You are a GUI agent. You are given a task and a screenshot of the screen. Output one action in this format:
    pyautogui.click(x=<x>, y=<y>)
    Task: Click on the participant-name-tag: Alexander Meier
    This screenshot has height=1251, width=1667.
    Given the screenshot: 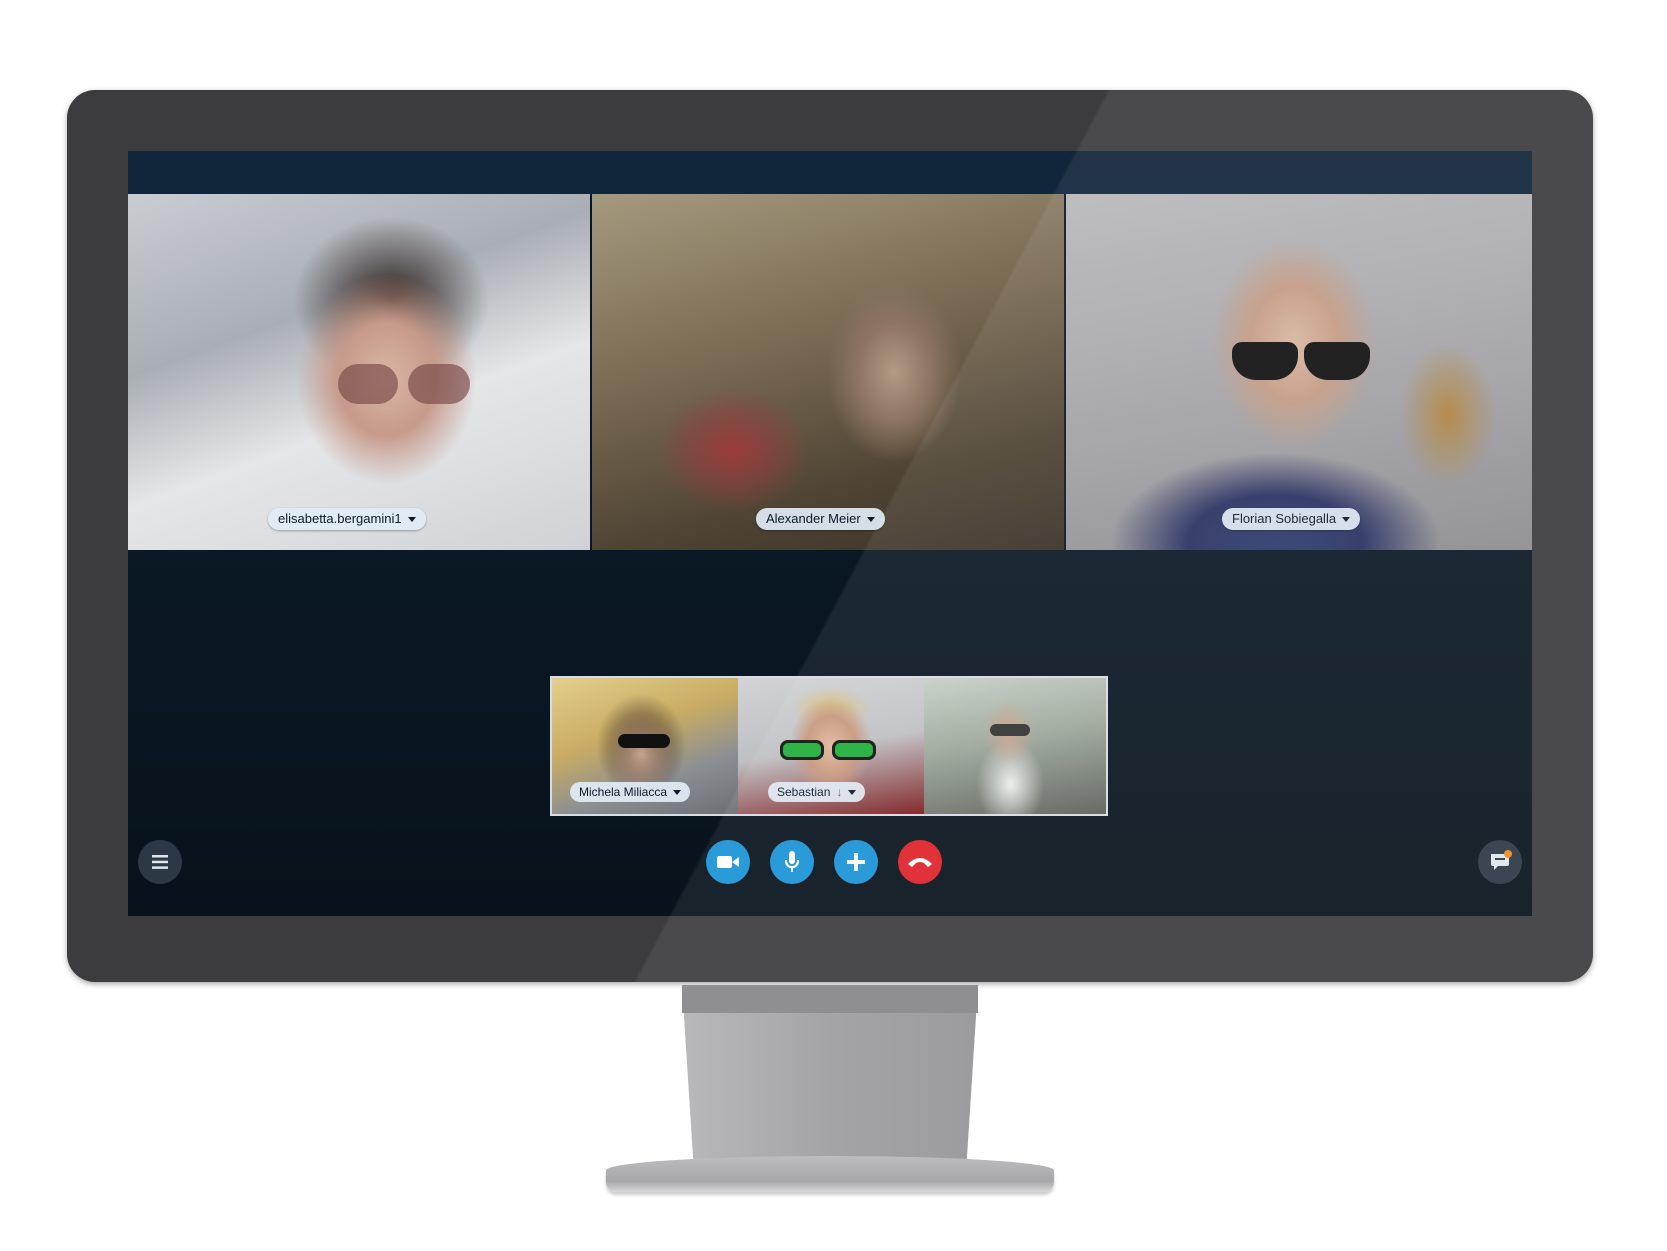 What is the action you would take?
    pyautogui.click(x=820, y=519)
    